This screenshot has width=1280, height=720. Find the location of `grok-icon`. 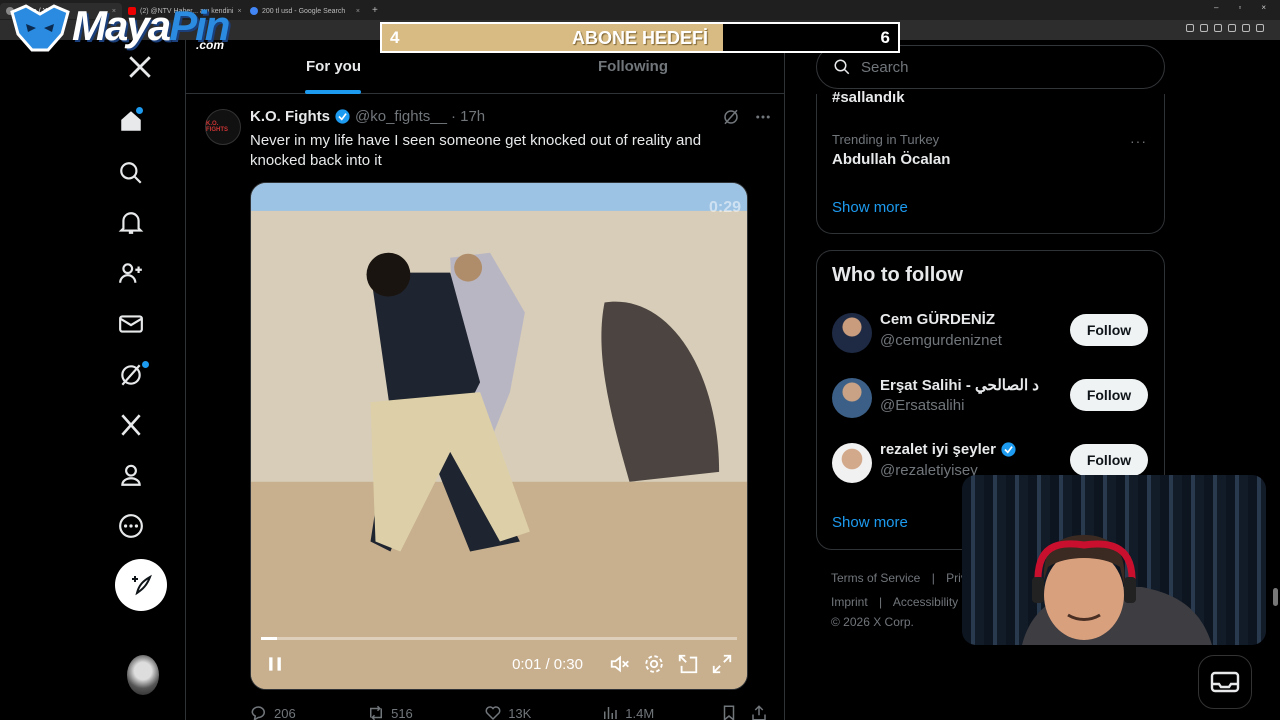

grok-icon is located at coordinates (131, 375).